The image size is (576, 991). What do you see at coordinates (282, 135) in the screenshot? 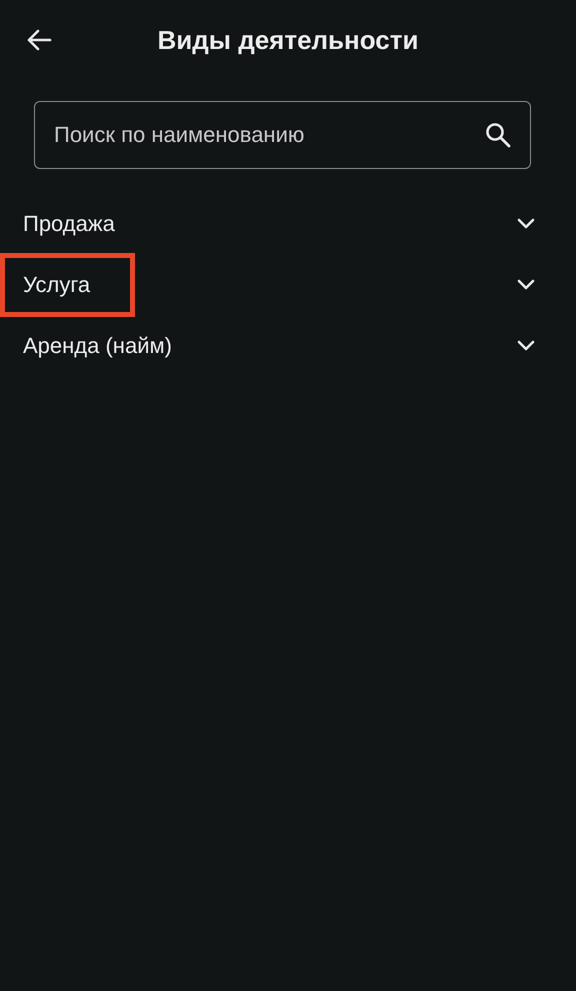
I see `search-field: Поиск по наименованию` at bounding box center [282, 135].